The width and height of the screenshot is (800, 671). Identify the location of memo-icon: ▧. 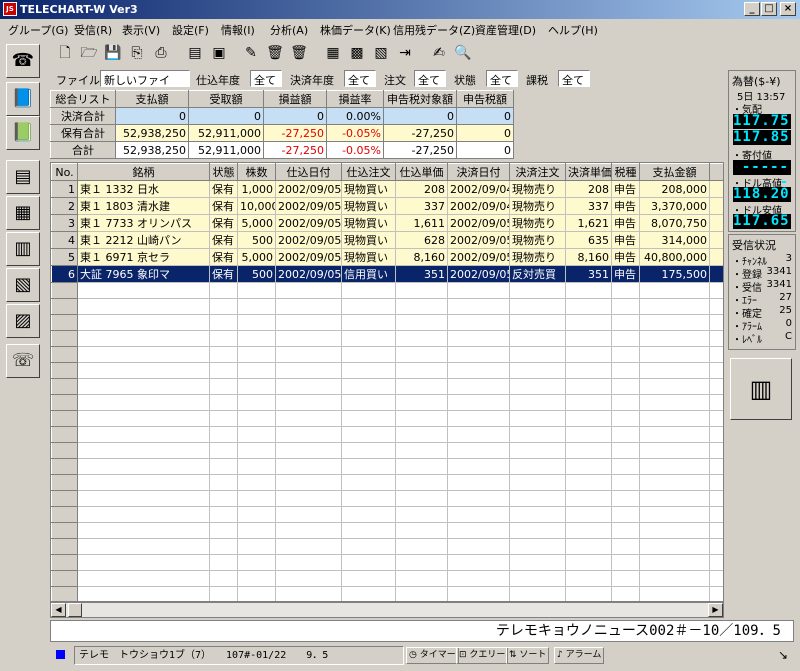
(23, 285).